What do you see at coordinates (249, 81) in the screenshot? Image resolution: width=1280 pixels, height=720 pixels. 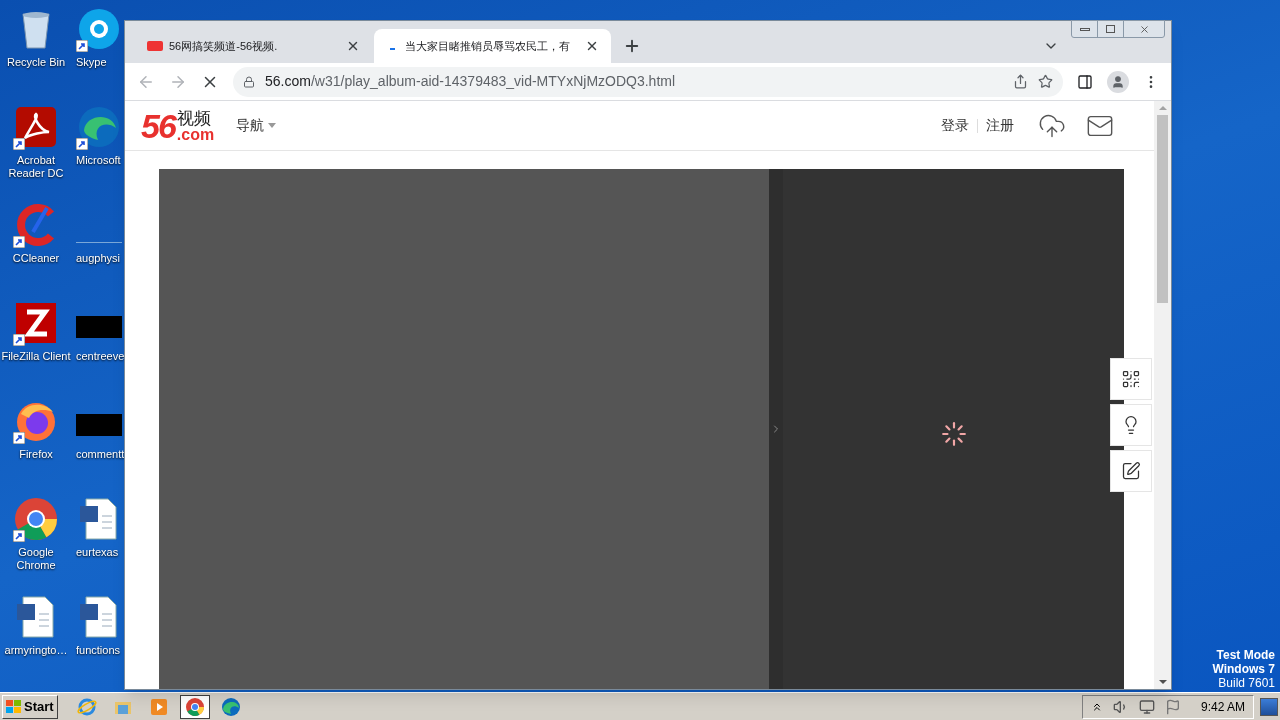 I see `lock-icon` at bounding box center [249, 81].